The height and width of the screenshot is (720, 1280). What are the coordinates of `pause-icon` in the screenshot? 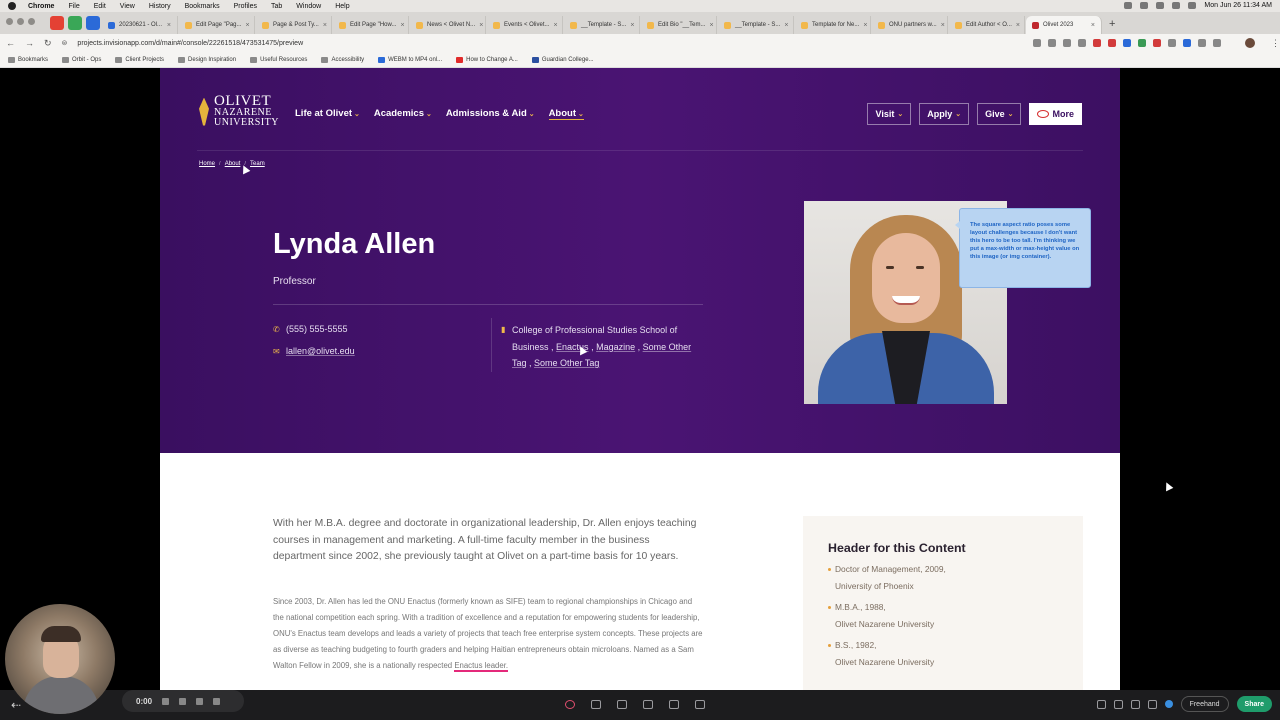 It's located at (200, 701).